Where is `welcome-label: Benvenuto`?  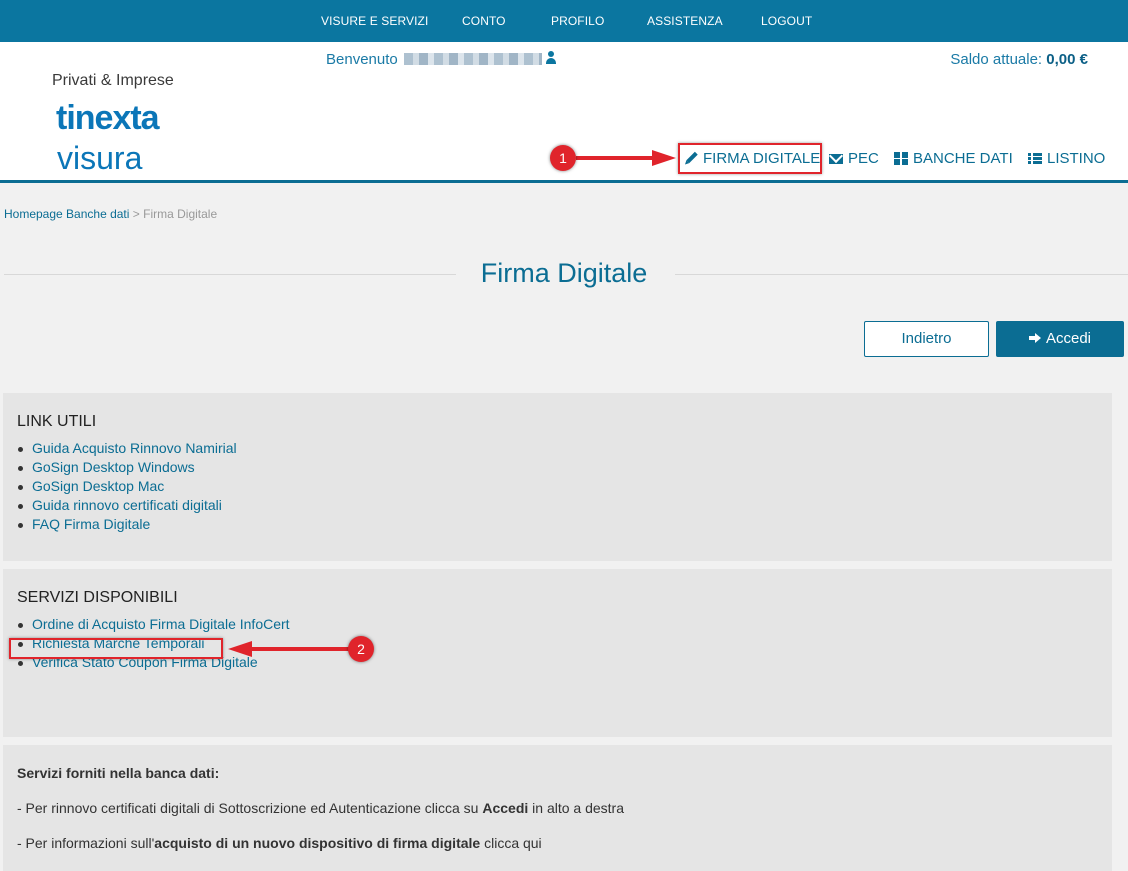 welcome-label: Benvenuto is located at coordinates (362, 59).